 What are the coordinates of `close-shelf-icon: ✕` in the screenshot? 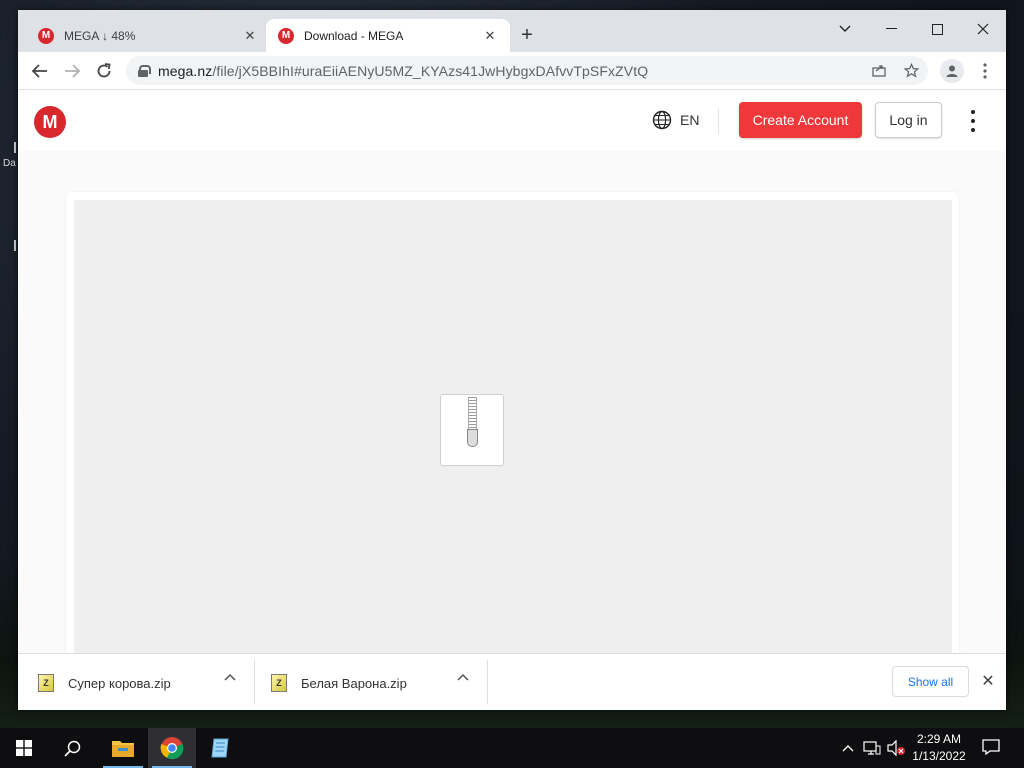 It's located at (988, 681).